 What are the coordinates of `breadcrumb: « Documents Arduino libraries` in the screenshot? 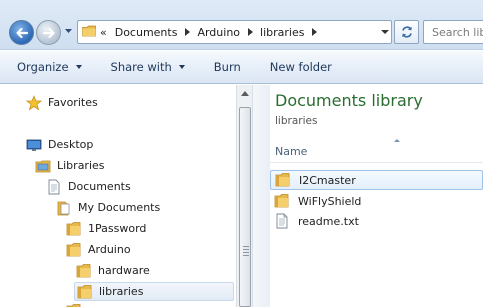 It's located at (212, 32).